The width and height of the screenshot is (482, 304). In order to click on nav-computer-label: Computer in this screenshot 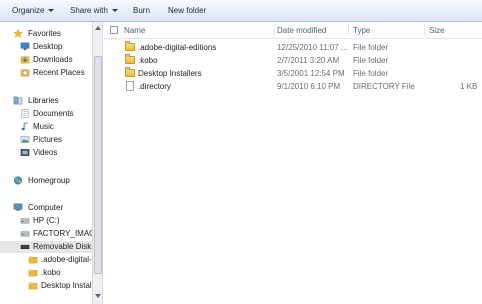, I will do `click(46, 207)`.